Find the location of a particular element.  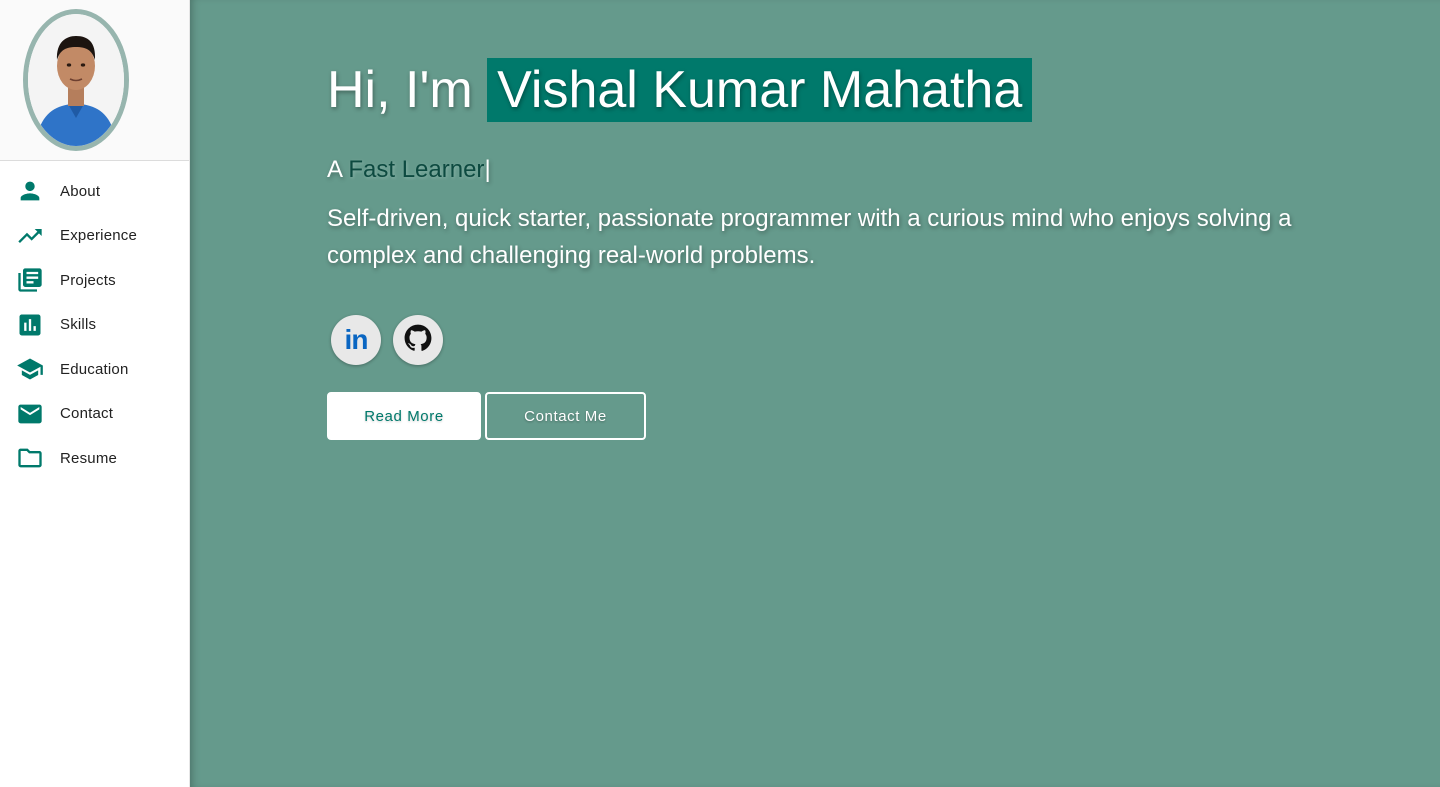

library-books-icon is located at coordinates (30, 280).